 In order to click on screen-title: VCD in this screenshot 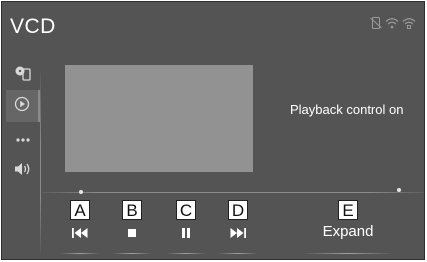, I will do `click(33, 26)`.